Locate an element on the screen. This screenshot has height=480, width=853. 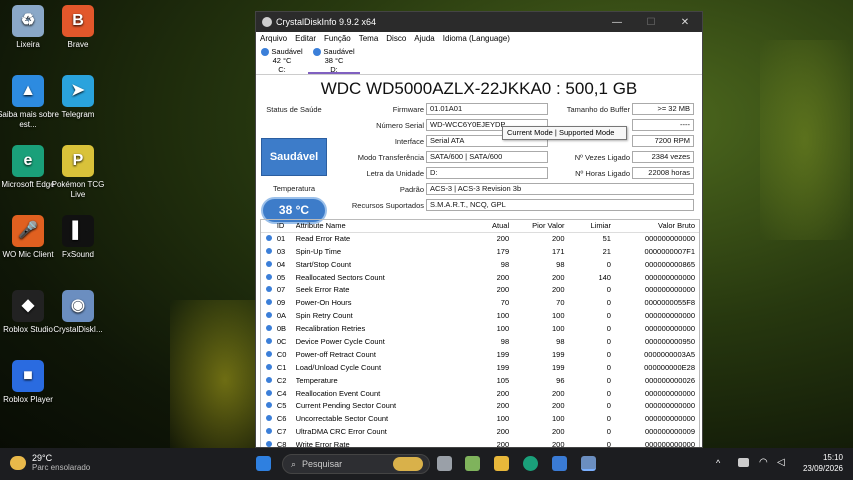
firmware-value: 01.01A01 is located at coordinates (487, 109).